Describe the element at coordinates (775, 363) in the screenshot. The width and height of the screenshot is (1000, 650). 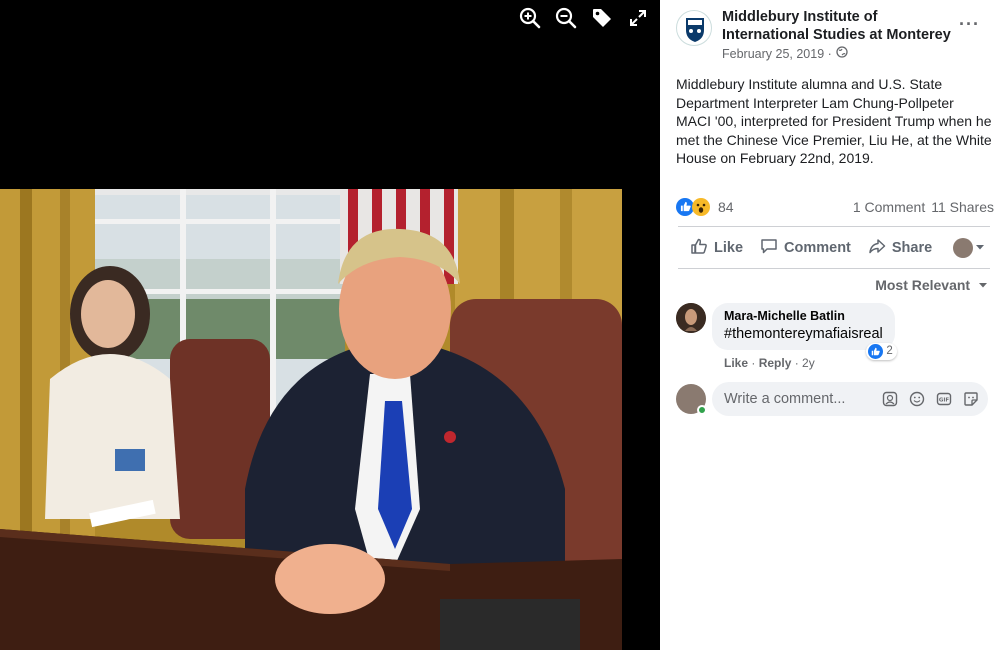
I see `comment-reply-link: Reply` at that location.